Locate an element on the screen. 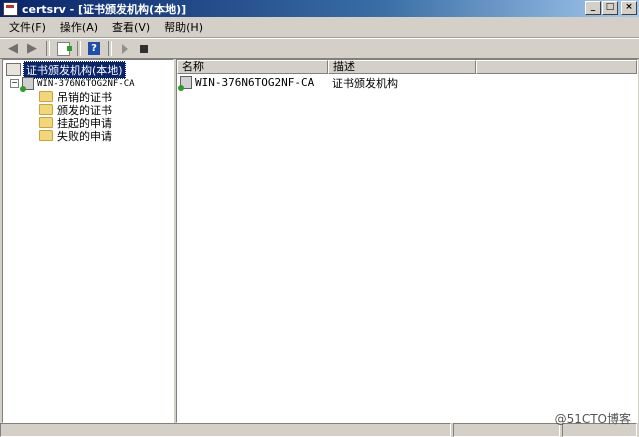  menu-action: 操作(A) is located at coordinates (77, 27).